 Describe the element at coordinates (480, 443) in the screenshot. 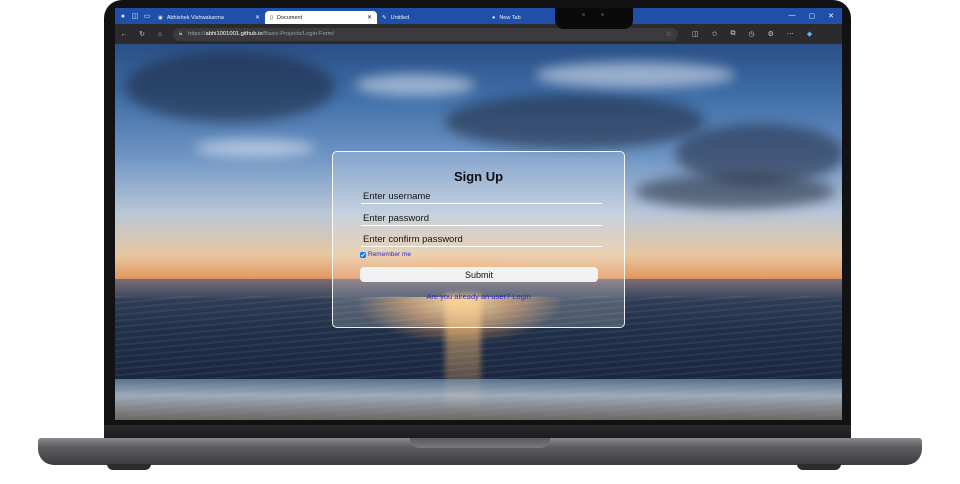

I see `laptop-hinge` at that location.